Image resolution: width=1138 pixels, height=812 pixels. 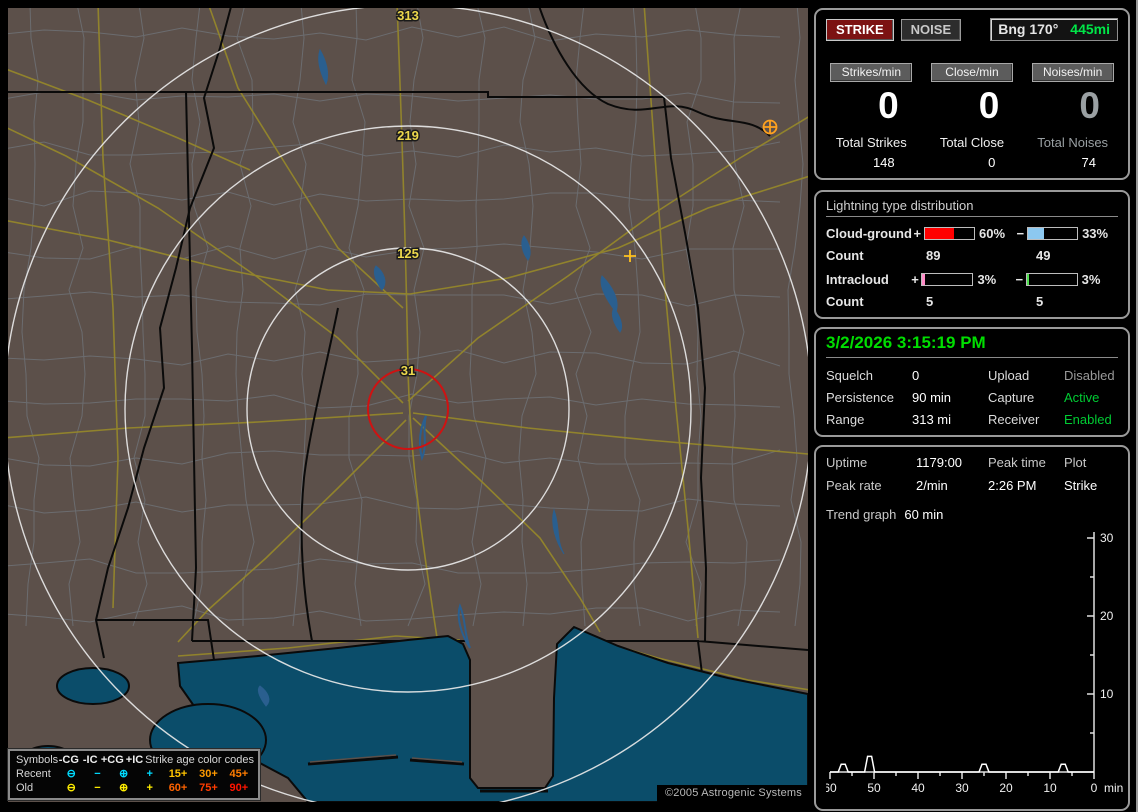 What do you see at coordinates (408, 370) in the screenshot?
I see `svg-text: 31` at bounding box center [408, 370].